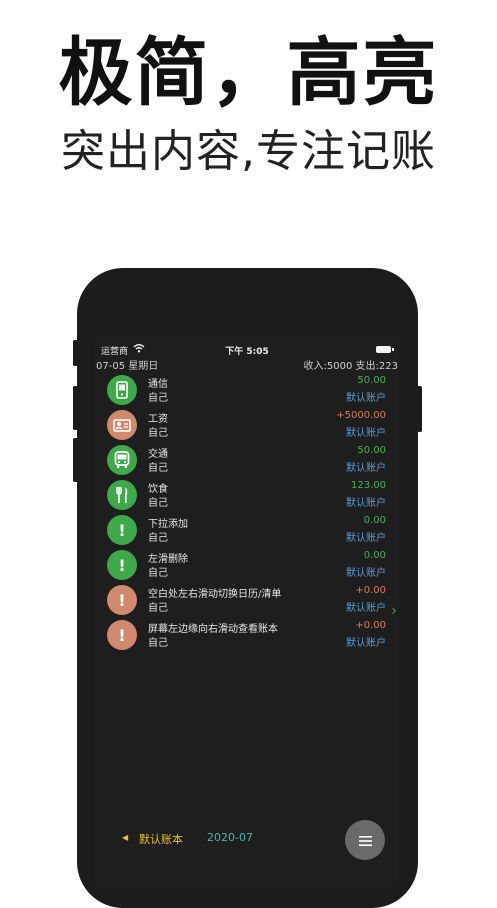  What do you see at coordinates (247, 364) in the screenshot?
I see `day-summary: 07-05 星期日 收入:5000 支出:223` at bounding box center [247, 364].